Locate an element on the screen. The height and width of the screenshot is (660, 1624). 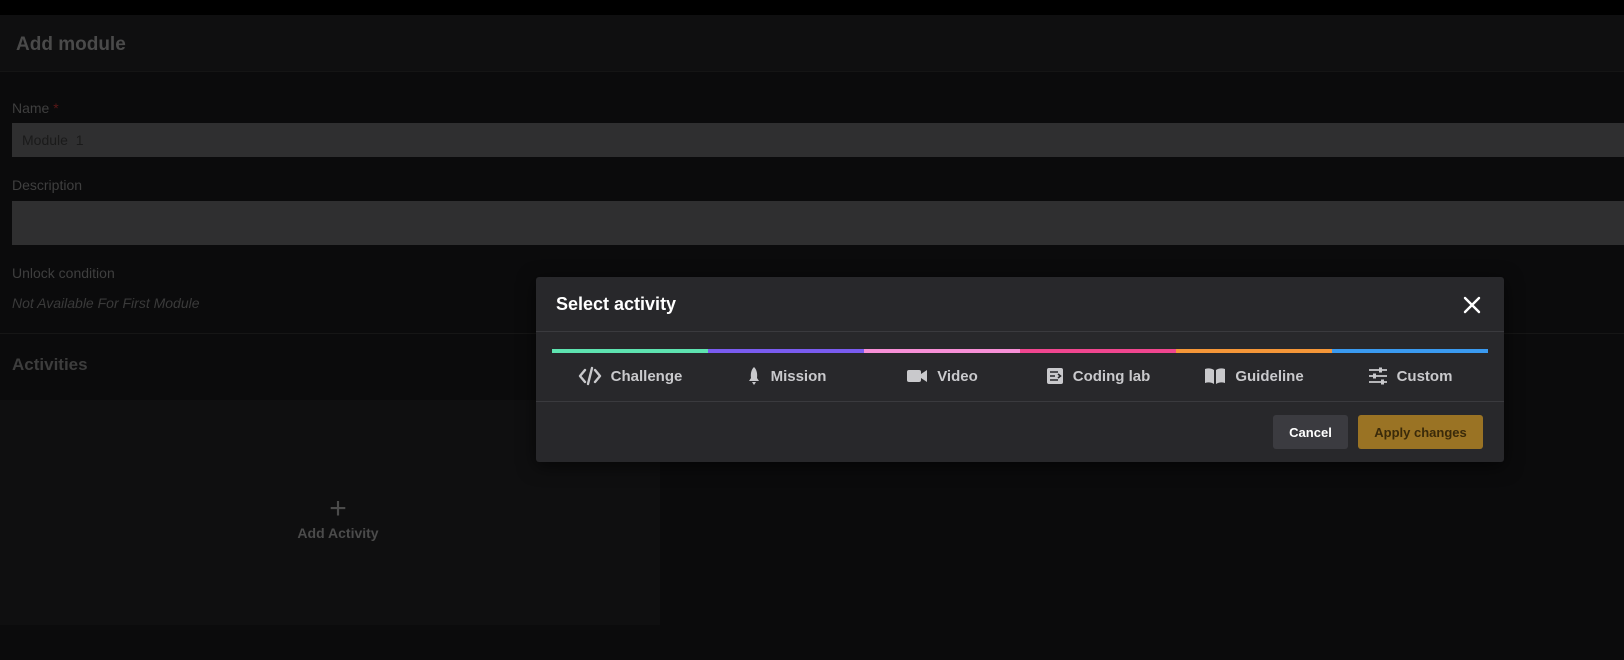
unlock-condition-label: Unlock condition is located at coordinates (63, 273).